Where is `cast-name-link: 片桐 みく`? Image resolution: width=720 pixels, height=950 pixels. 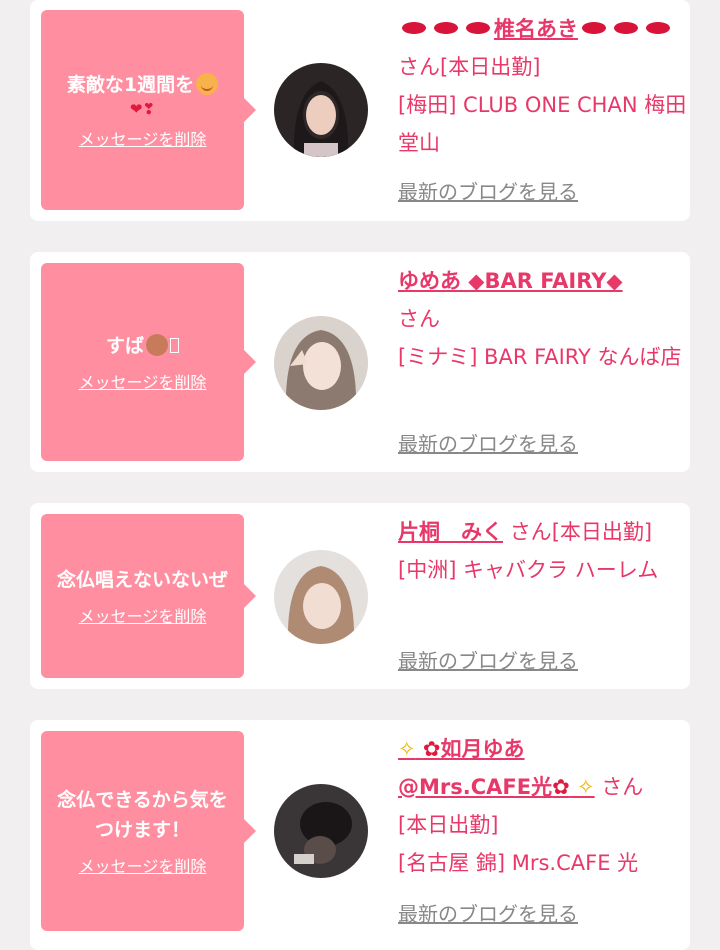
cast-name-link: 片桐 みく is located at coordinates (450, 532).